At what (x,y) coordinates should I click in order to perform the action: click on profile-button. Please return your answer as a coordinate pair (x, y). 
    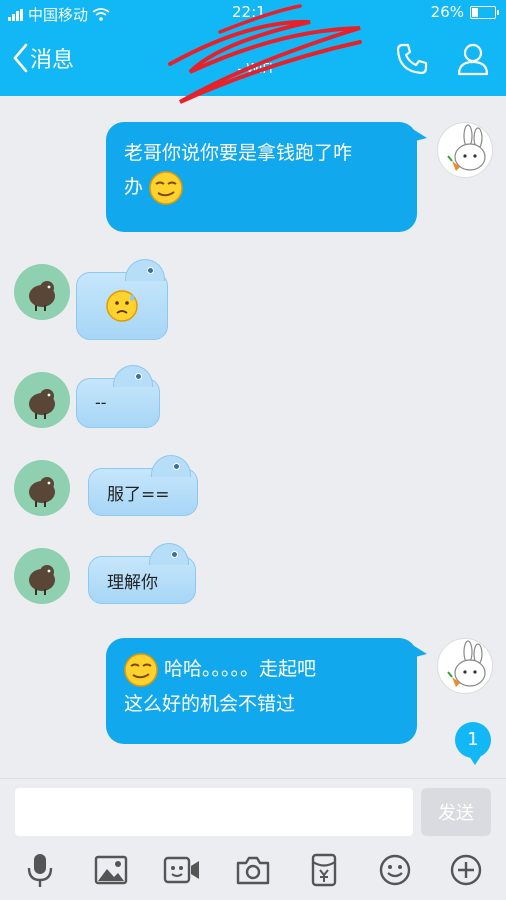
    Looking at the image, I should click on (473, 61).